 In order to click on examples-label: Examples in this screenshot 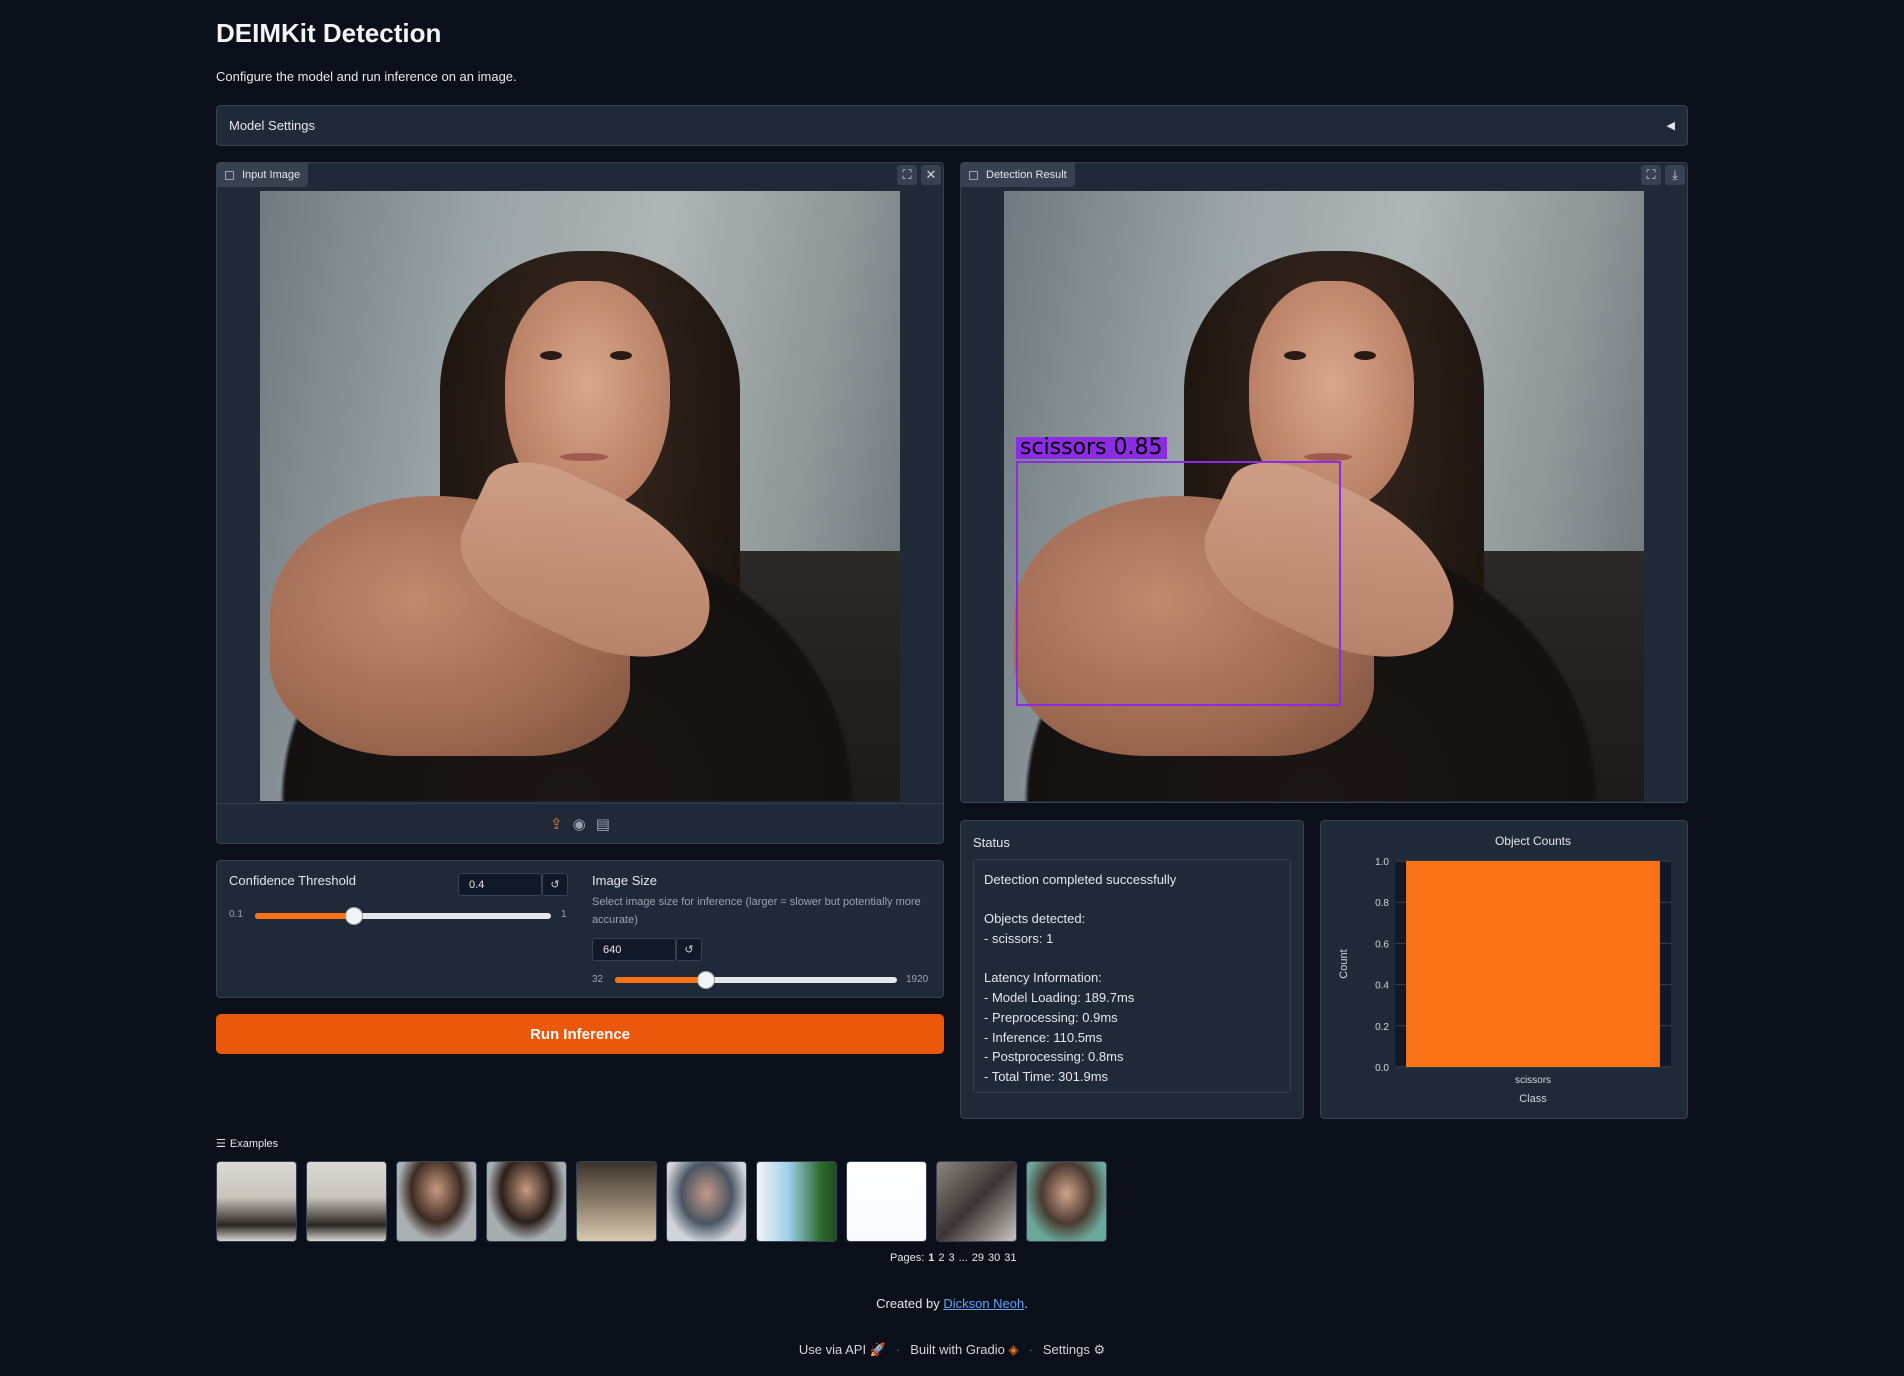, I will do `click(254, 1143)`.